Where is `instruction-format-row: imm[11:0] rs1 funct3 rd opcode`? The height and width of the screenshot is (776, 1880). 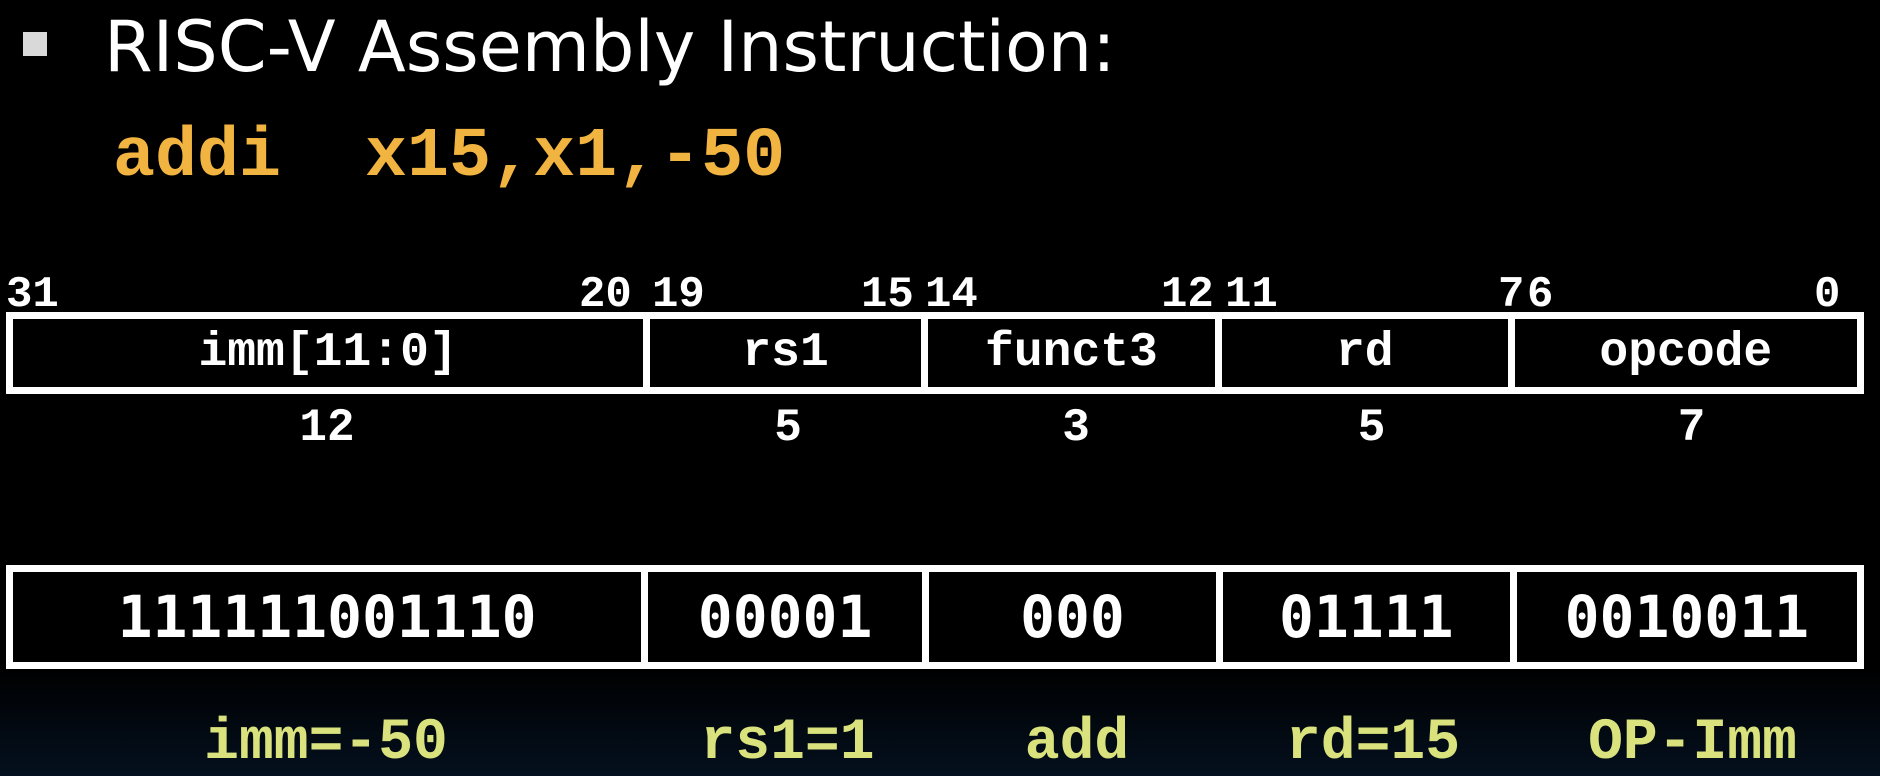
instruction-format-row: imm[11:0] rs1 funct3 rd opcode is located at coordinates (935, 353).